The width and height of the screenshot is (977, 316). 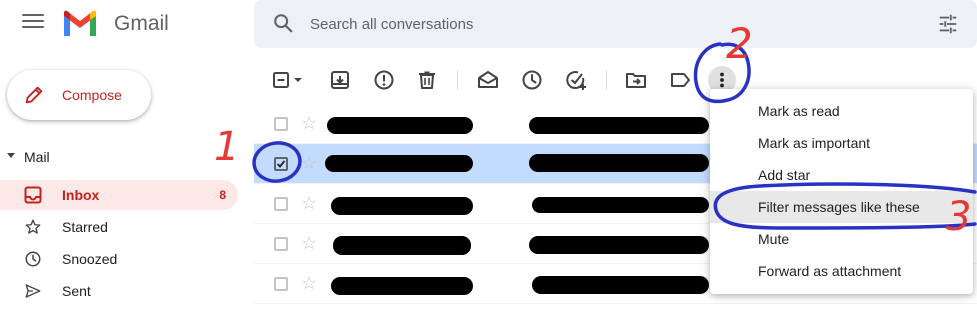 What do you see at coordinates (11, 155) in the screenshot?
I see `caret-down-icon` at bounding box center [11, 155].